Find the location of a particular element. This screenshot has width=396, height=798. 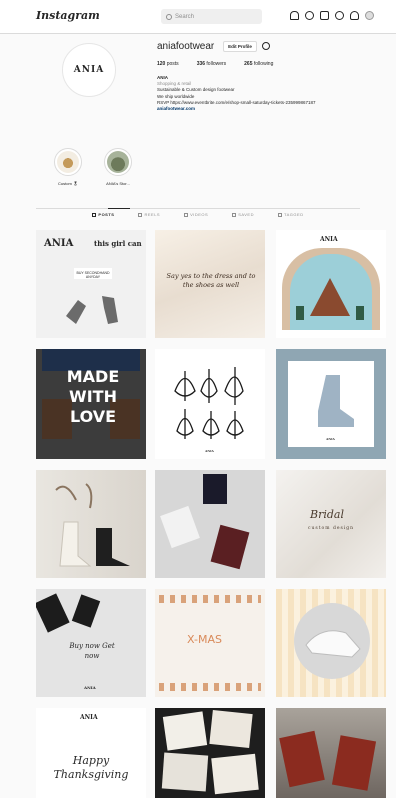

tabs-divider is located at coordinates (198, 208).